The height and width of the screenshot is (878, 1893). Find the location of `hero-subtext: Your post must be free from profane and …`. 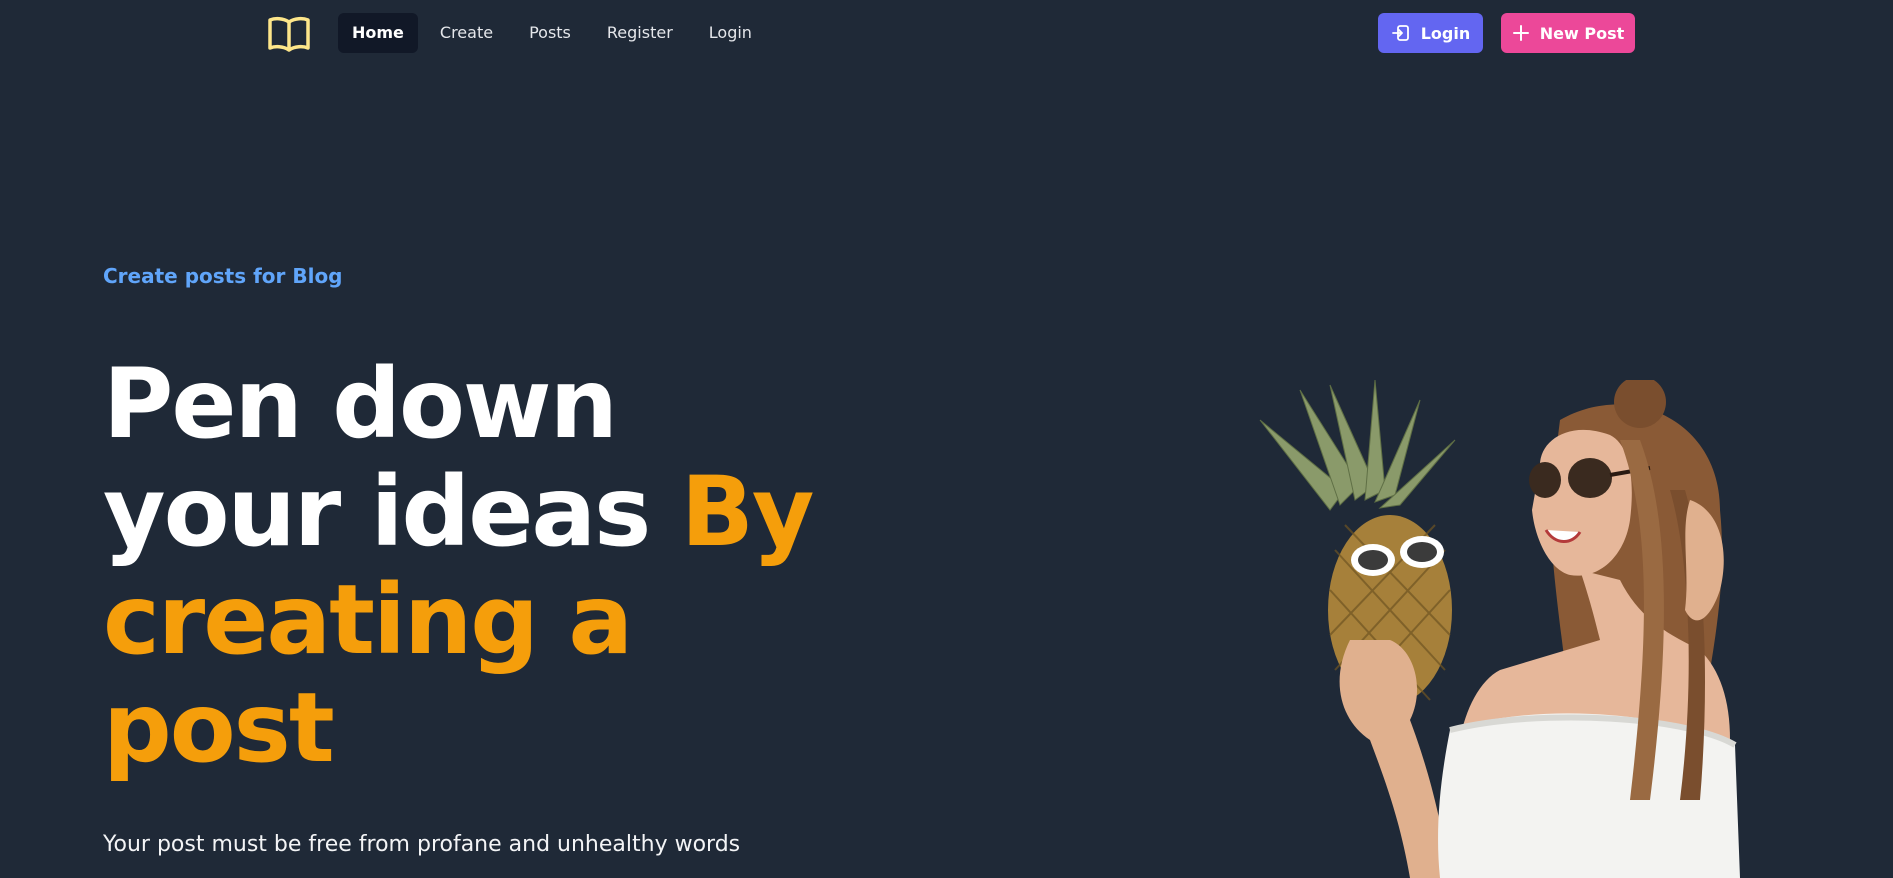

hero-subtext: Your post must be free from profane and … is located at coordinates (422, 844).